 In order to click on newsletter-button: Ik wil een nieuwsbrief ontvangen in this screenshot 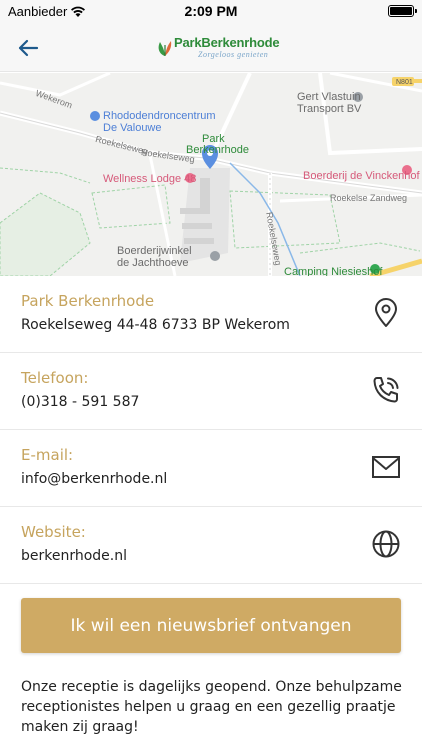, I will do `click(211, 625)`.